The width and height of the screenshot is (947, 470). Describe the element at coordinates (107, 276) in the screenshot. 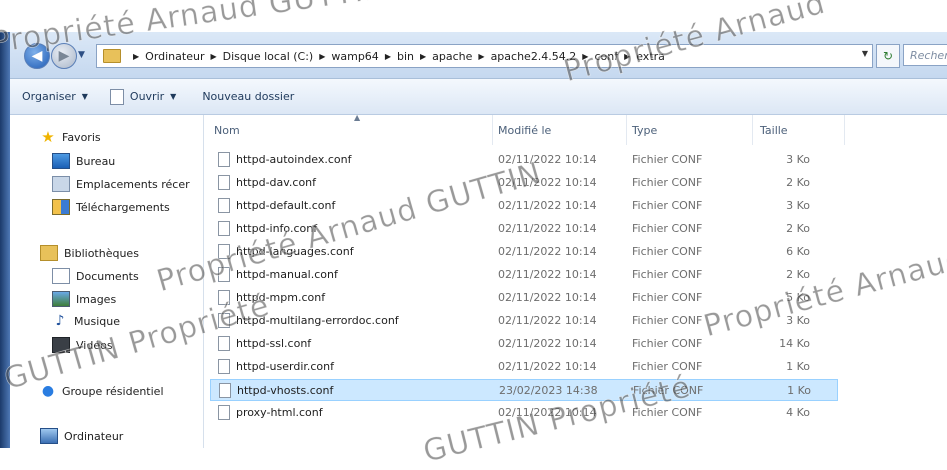

I see `nav-documents-label: Documents` at that location.